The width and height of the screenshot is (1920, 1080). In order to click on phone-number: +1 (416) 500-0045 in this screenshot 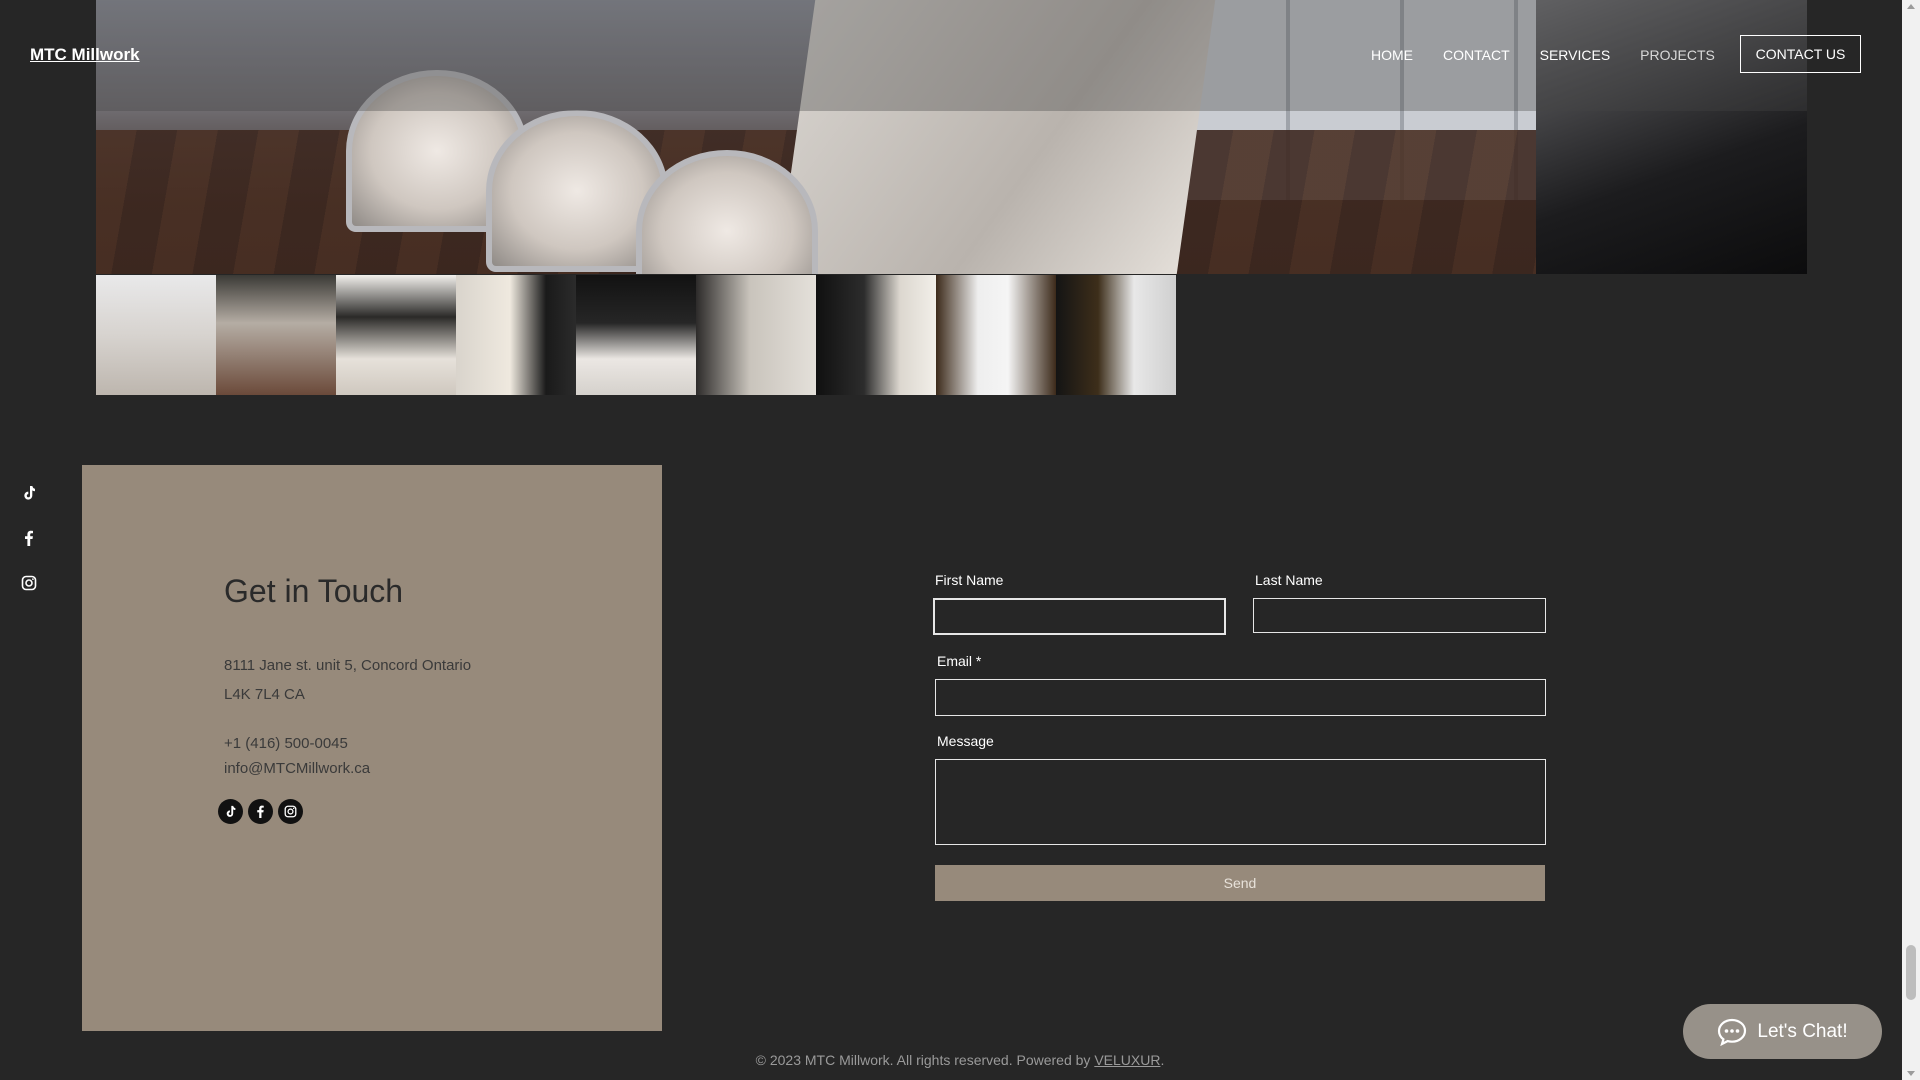, I will do `click(286, 743)`.